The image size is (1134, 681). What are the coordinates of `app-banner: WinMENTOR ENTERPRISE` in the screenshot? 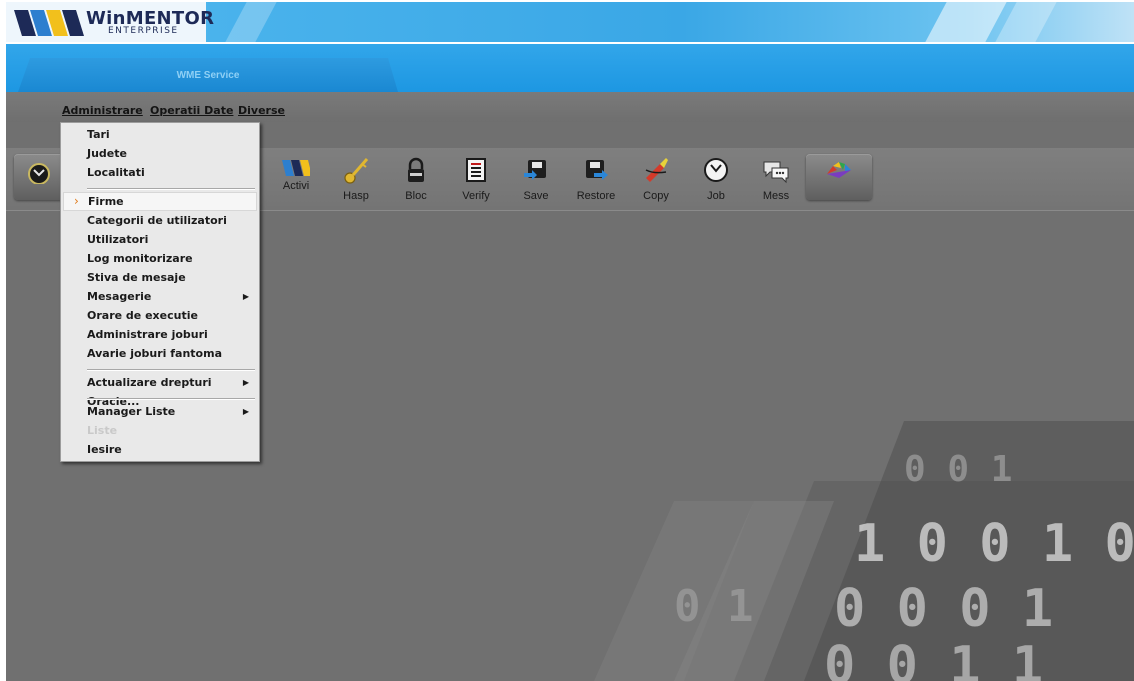 It's located at (570, 22).